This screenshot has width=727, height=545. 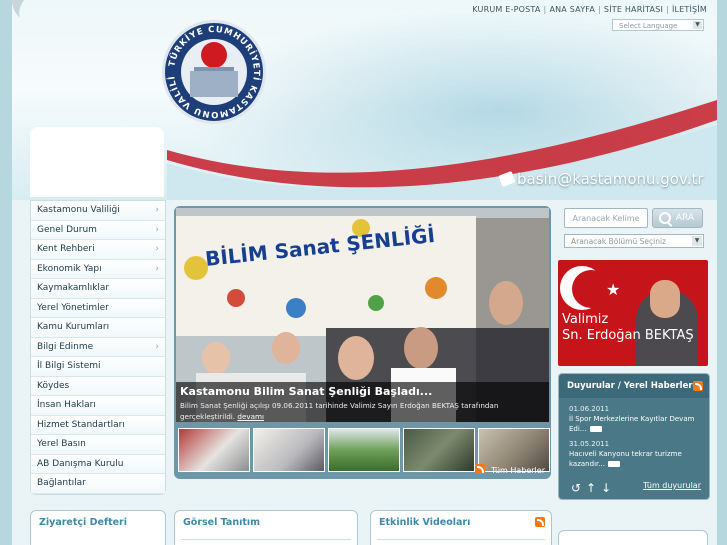 What do you see at coordinates (69, 268) in the screenshot?
I see `sidebar-item-label: Ekonomik Yapı` at bounding box center [69, 268].